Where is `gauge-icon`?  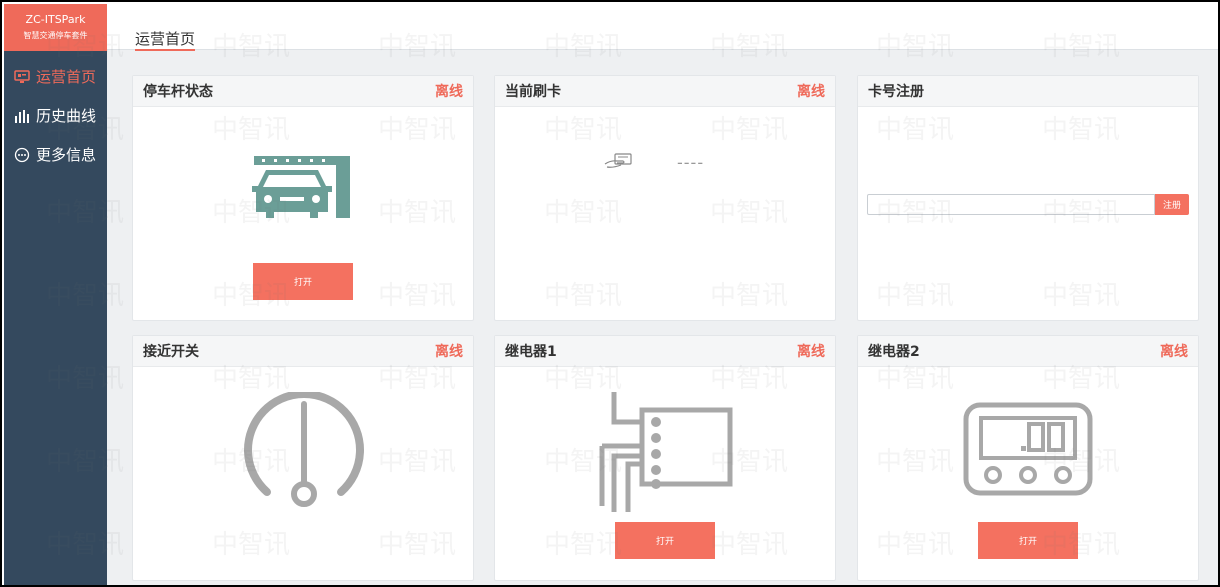 gauge-icon is located at coordinates (304, 449).